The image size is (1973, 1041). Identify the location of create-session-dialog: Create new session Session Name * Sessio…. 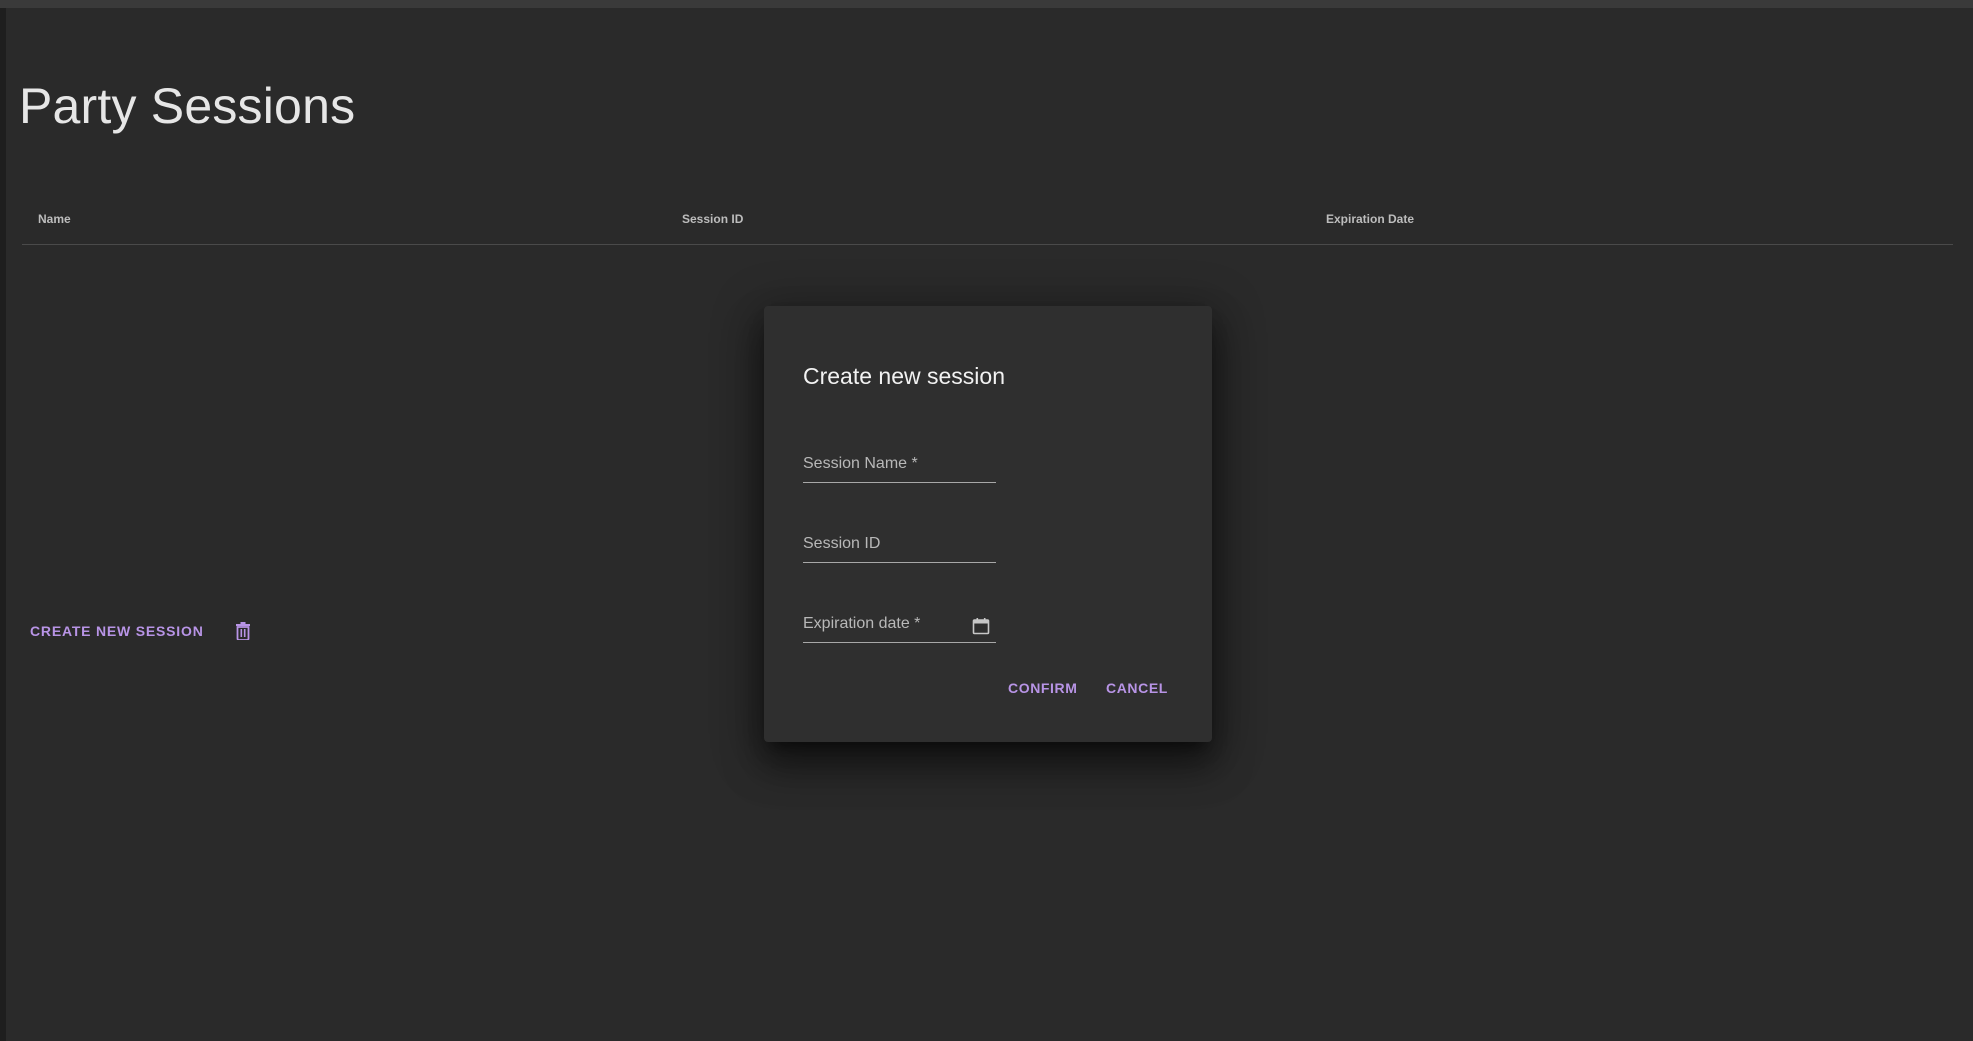
(988, 524).